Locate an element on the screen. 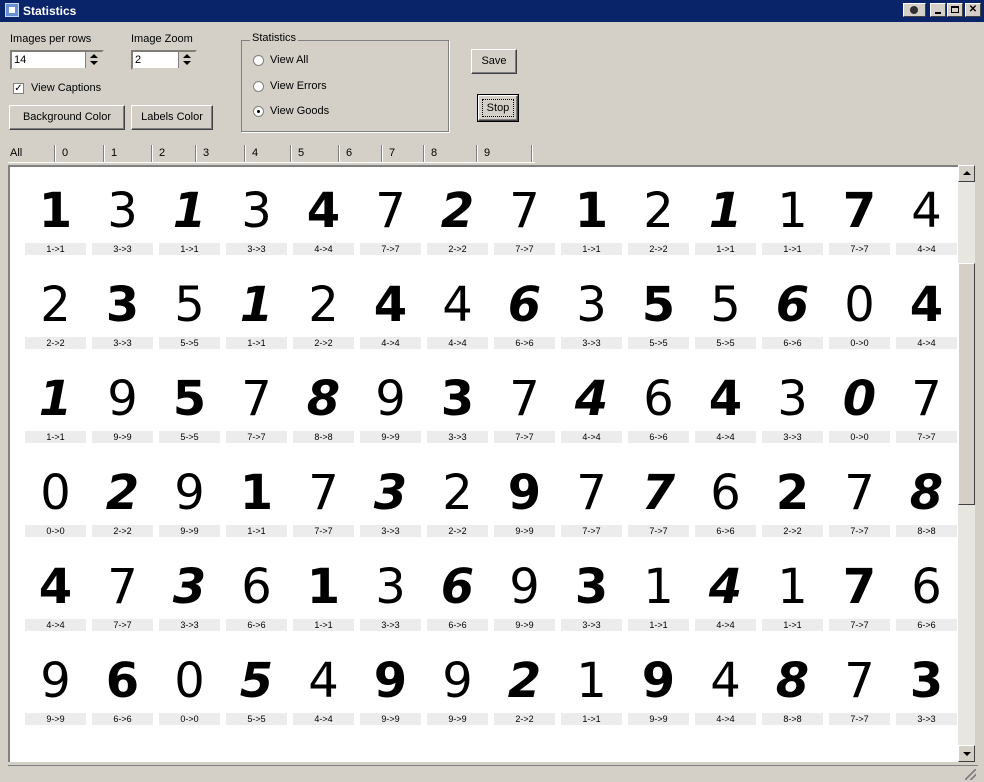  view-all-label: View All is located at coordinates (289, 60).